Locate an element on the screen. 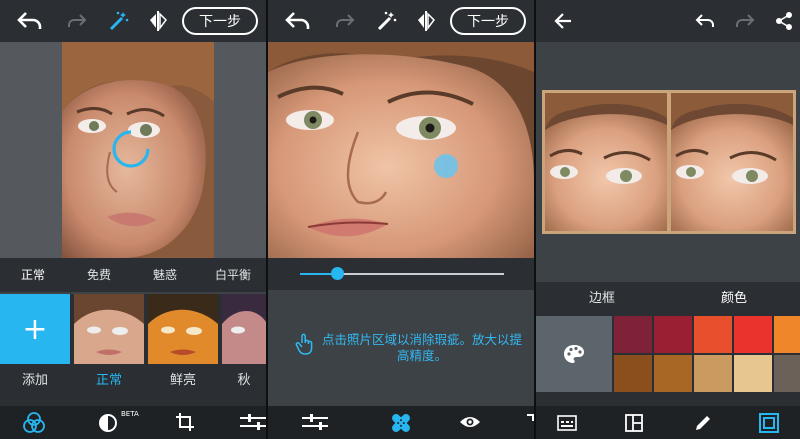 The image size is (800, 439). beta-badge: BETA is located at coordinates (130, 414).